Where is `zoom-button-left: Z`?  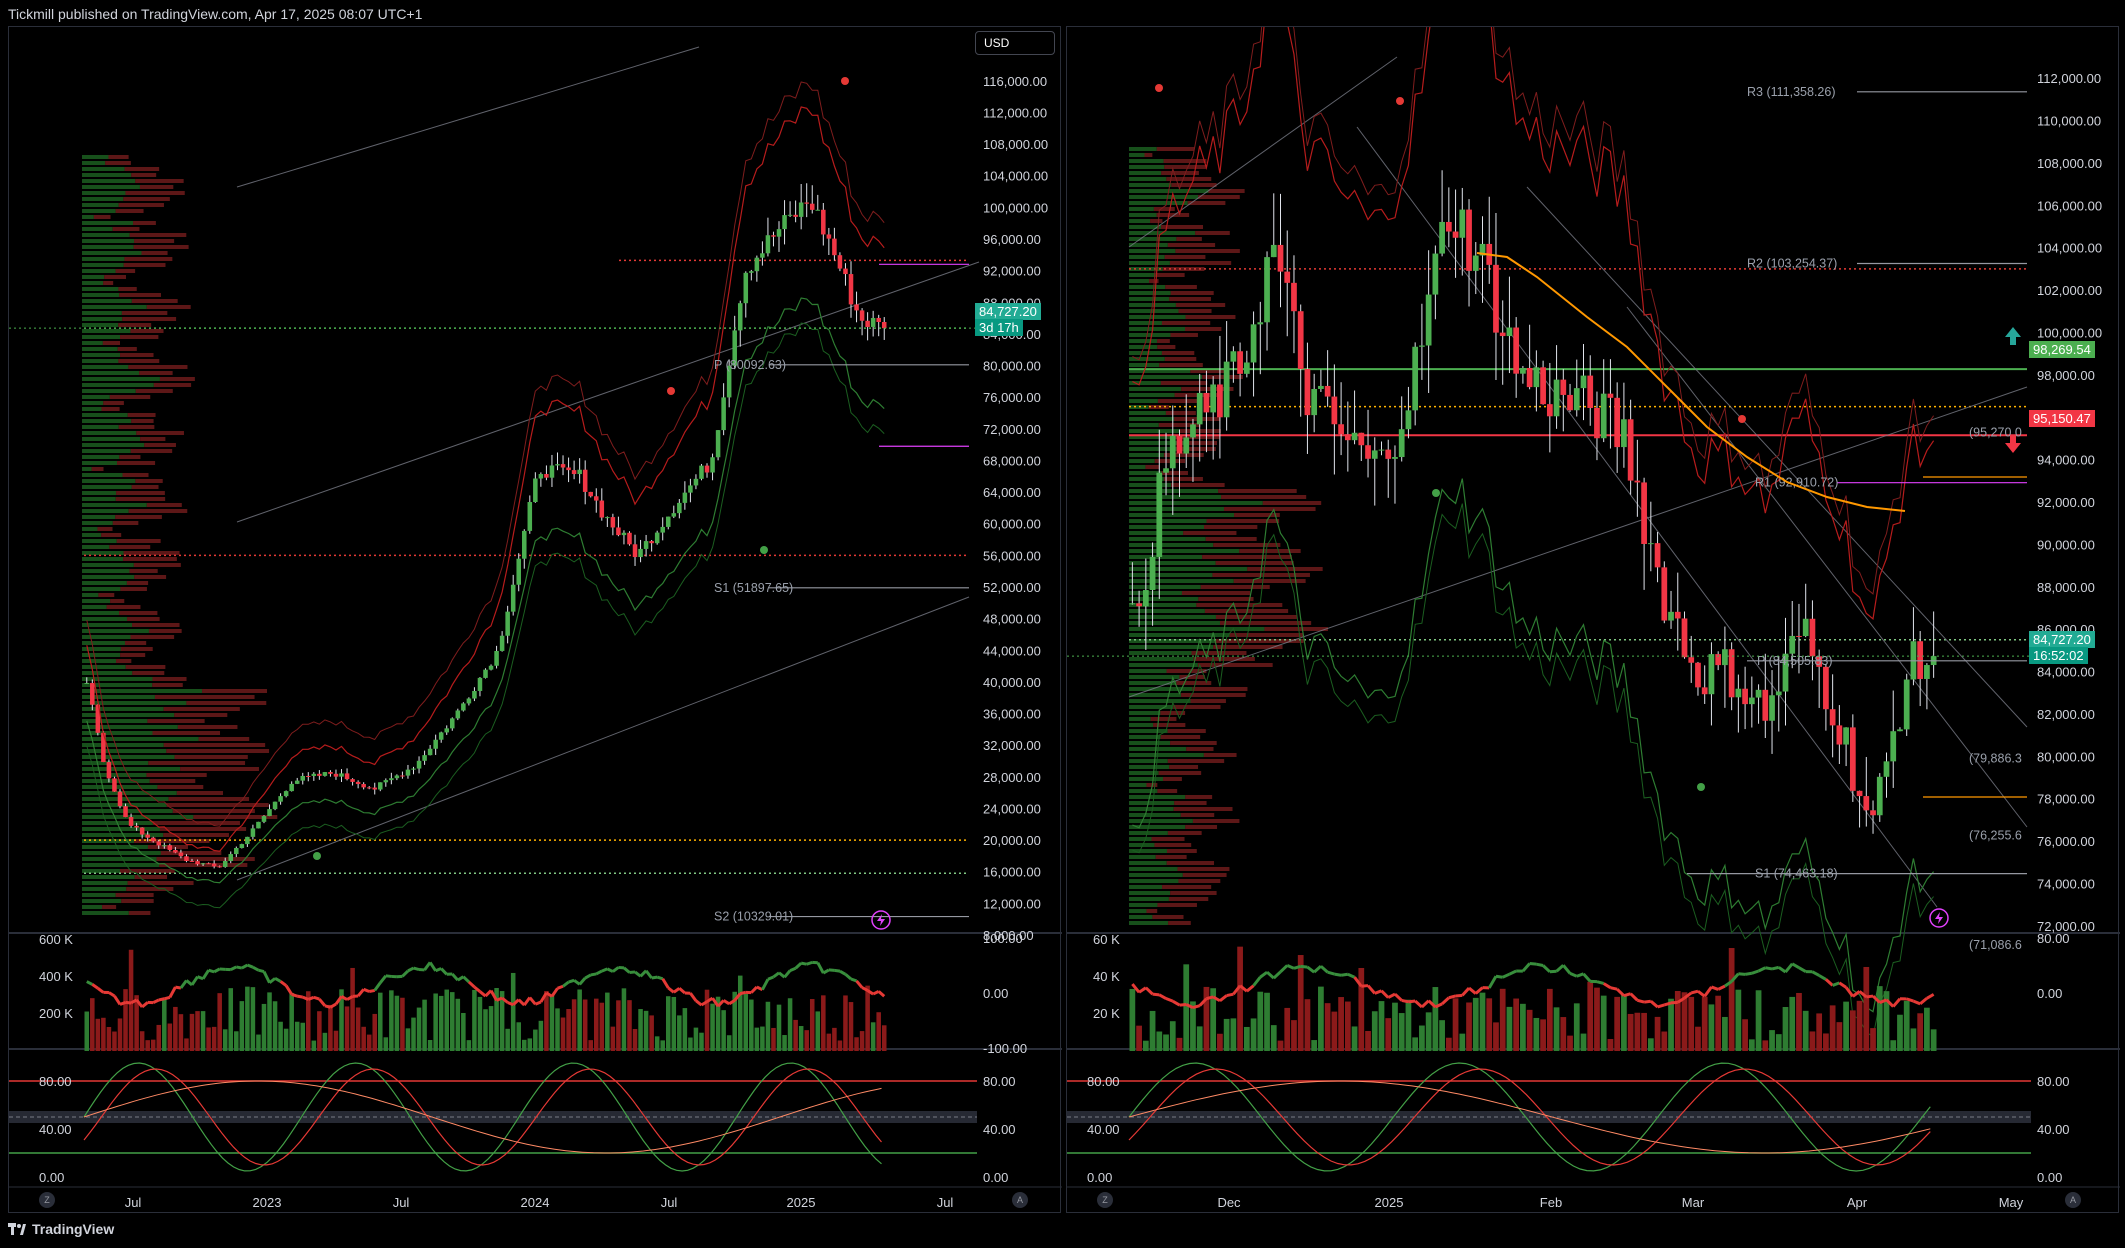 zoom-button-left: Z is located at coordinates (47, 1200).